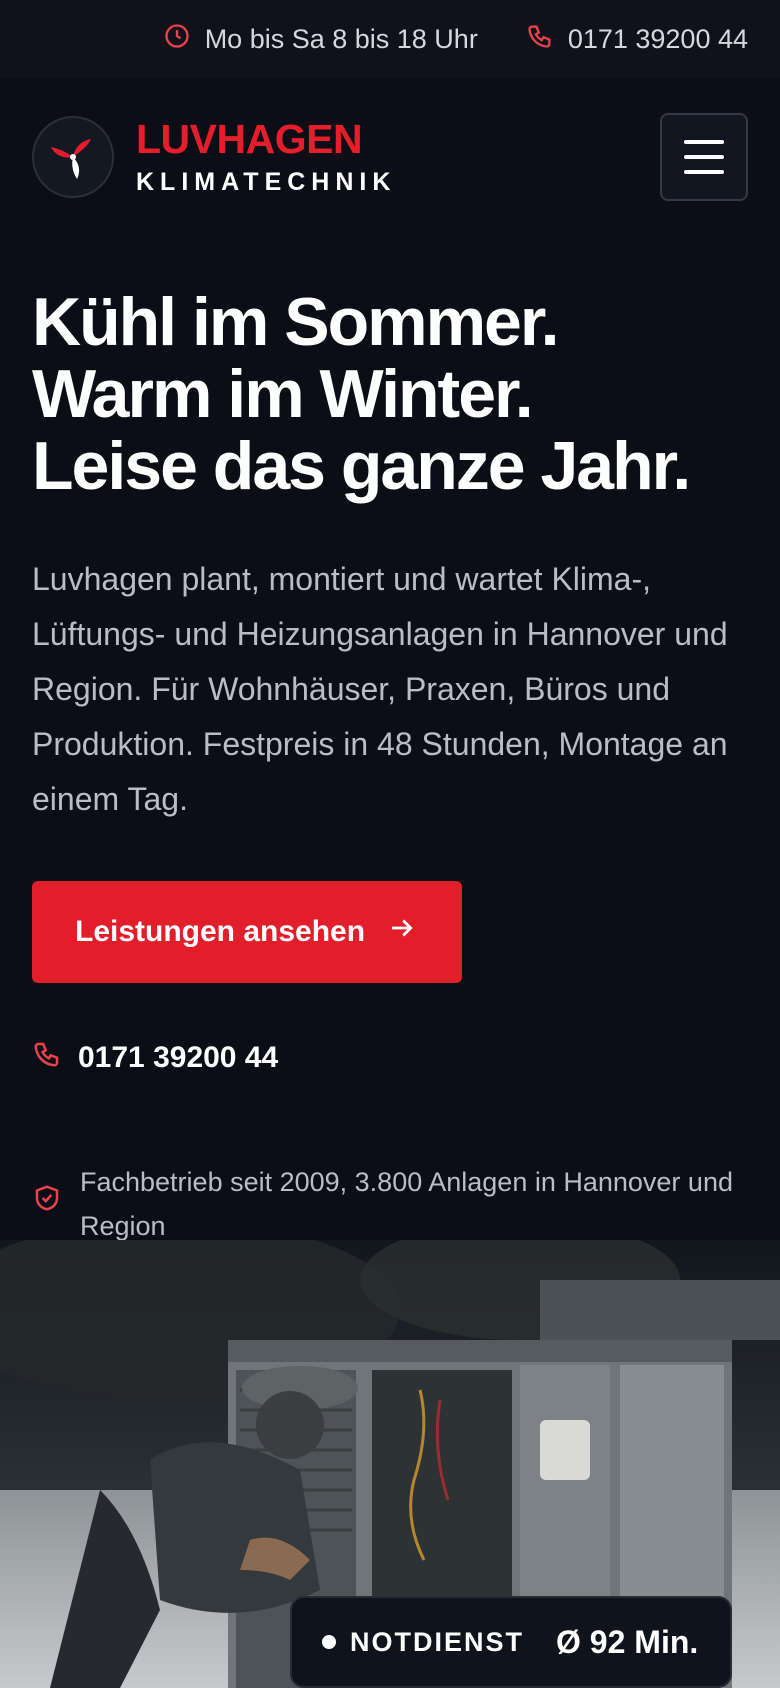 The height and width of the screenshot is (1688, 780). I want to click on badge-value: Ø 92 Min., so click(627, 1641).